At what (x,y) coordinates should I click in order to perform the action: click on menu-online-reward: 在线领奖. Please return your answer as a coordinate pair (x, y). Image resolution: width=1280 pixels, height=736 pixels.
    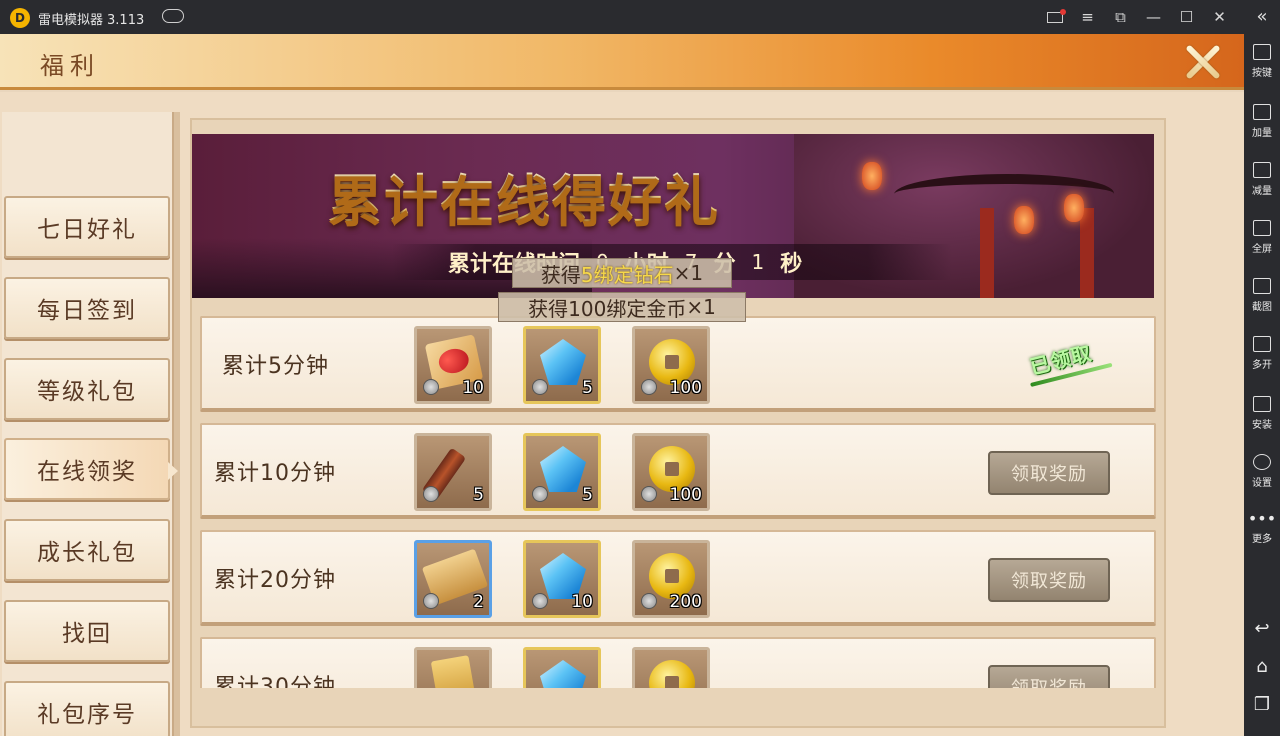
    Looking at the image, I should click on (91, 469).